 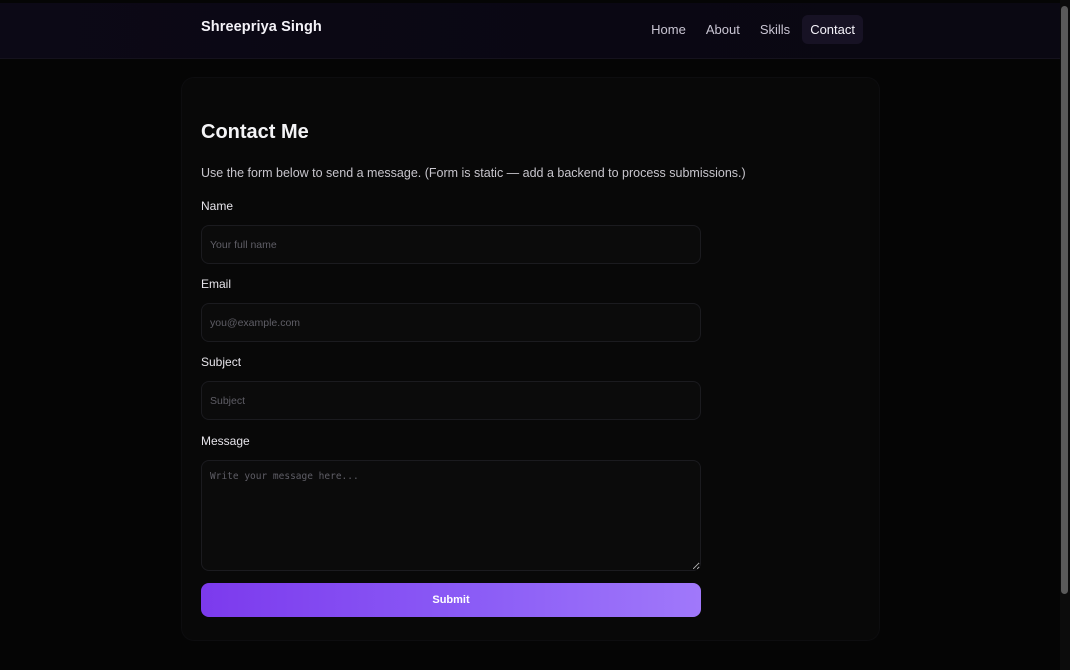 I want to click on scrollbar-thumb, so click(x=1064, y=300).